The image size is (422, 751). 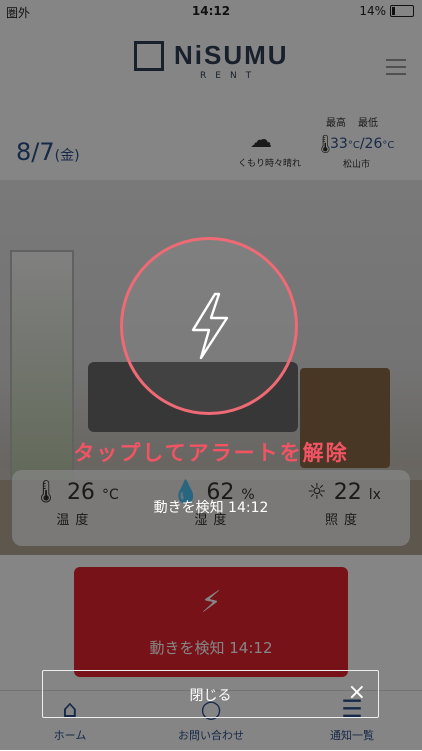 I want to click on close-button: 閉じる ×, so click(x=210, y=694).